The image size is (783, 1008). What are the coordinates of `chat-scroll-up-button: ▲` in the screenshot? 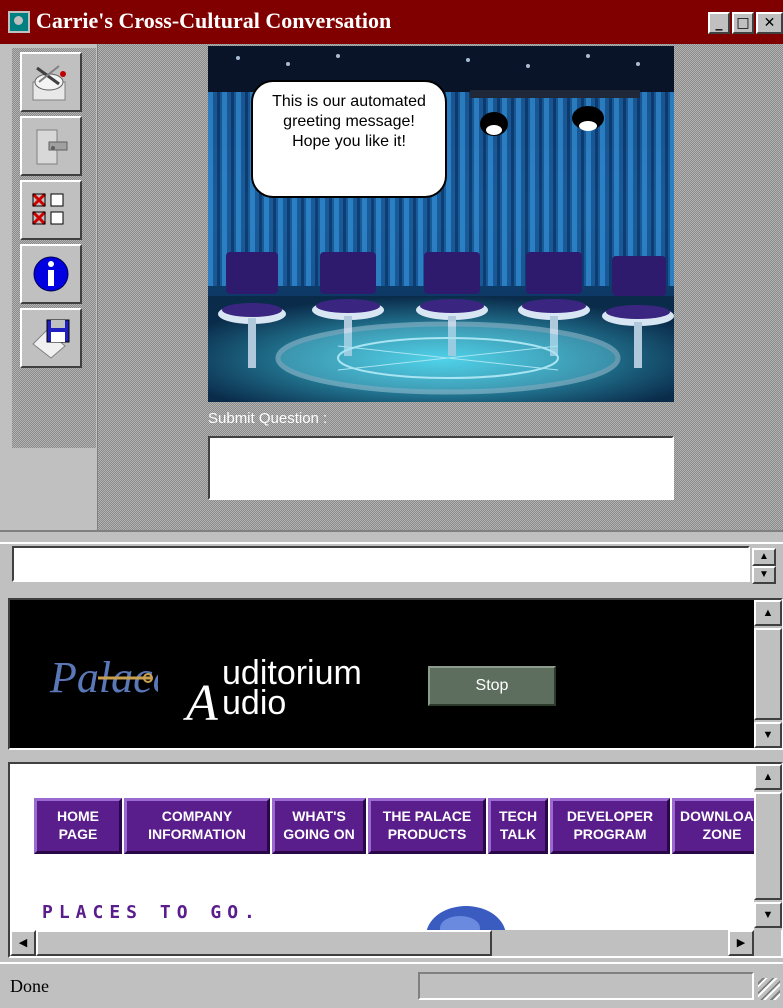 It's located at (764, 557).